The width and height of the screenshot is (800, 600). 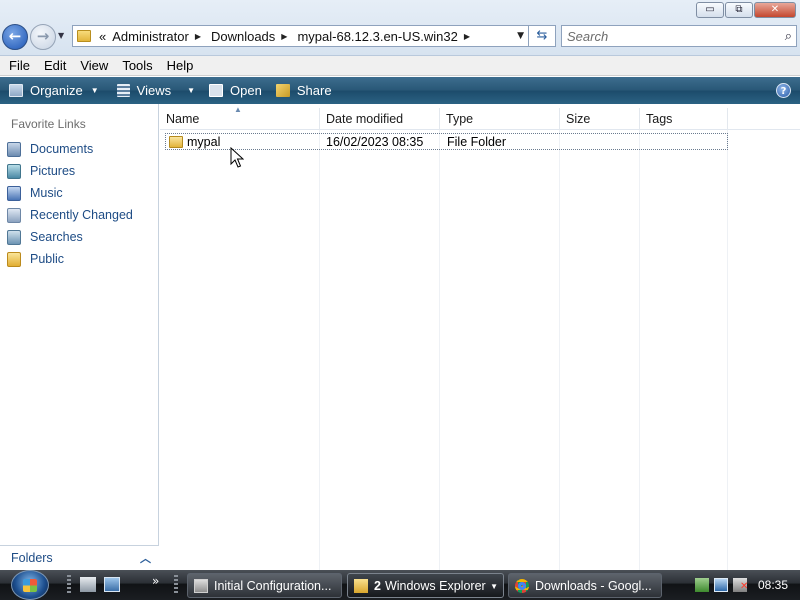 I want to click on open-label: Open, so click(x=246, y=90).